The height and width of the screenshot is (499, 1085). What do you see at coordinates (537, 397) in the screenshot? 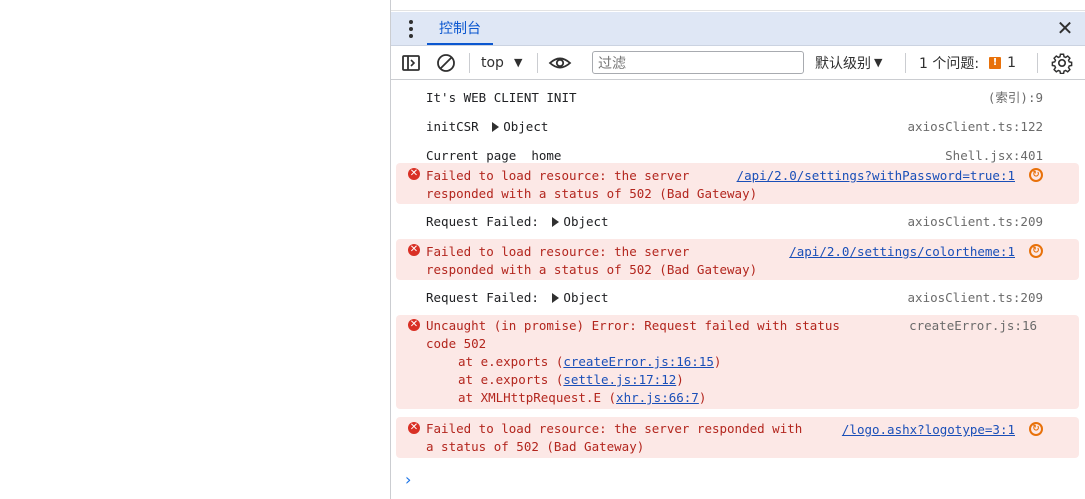
I see `stack-frame-prefix: at XMLHttpRequest.E (` at bounding box center [537, 397].